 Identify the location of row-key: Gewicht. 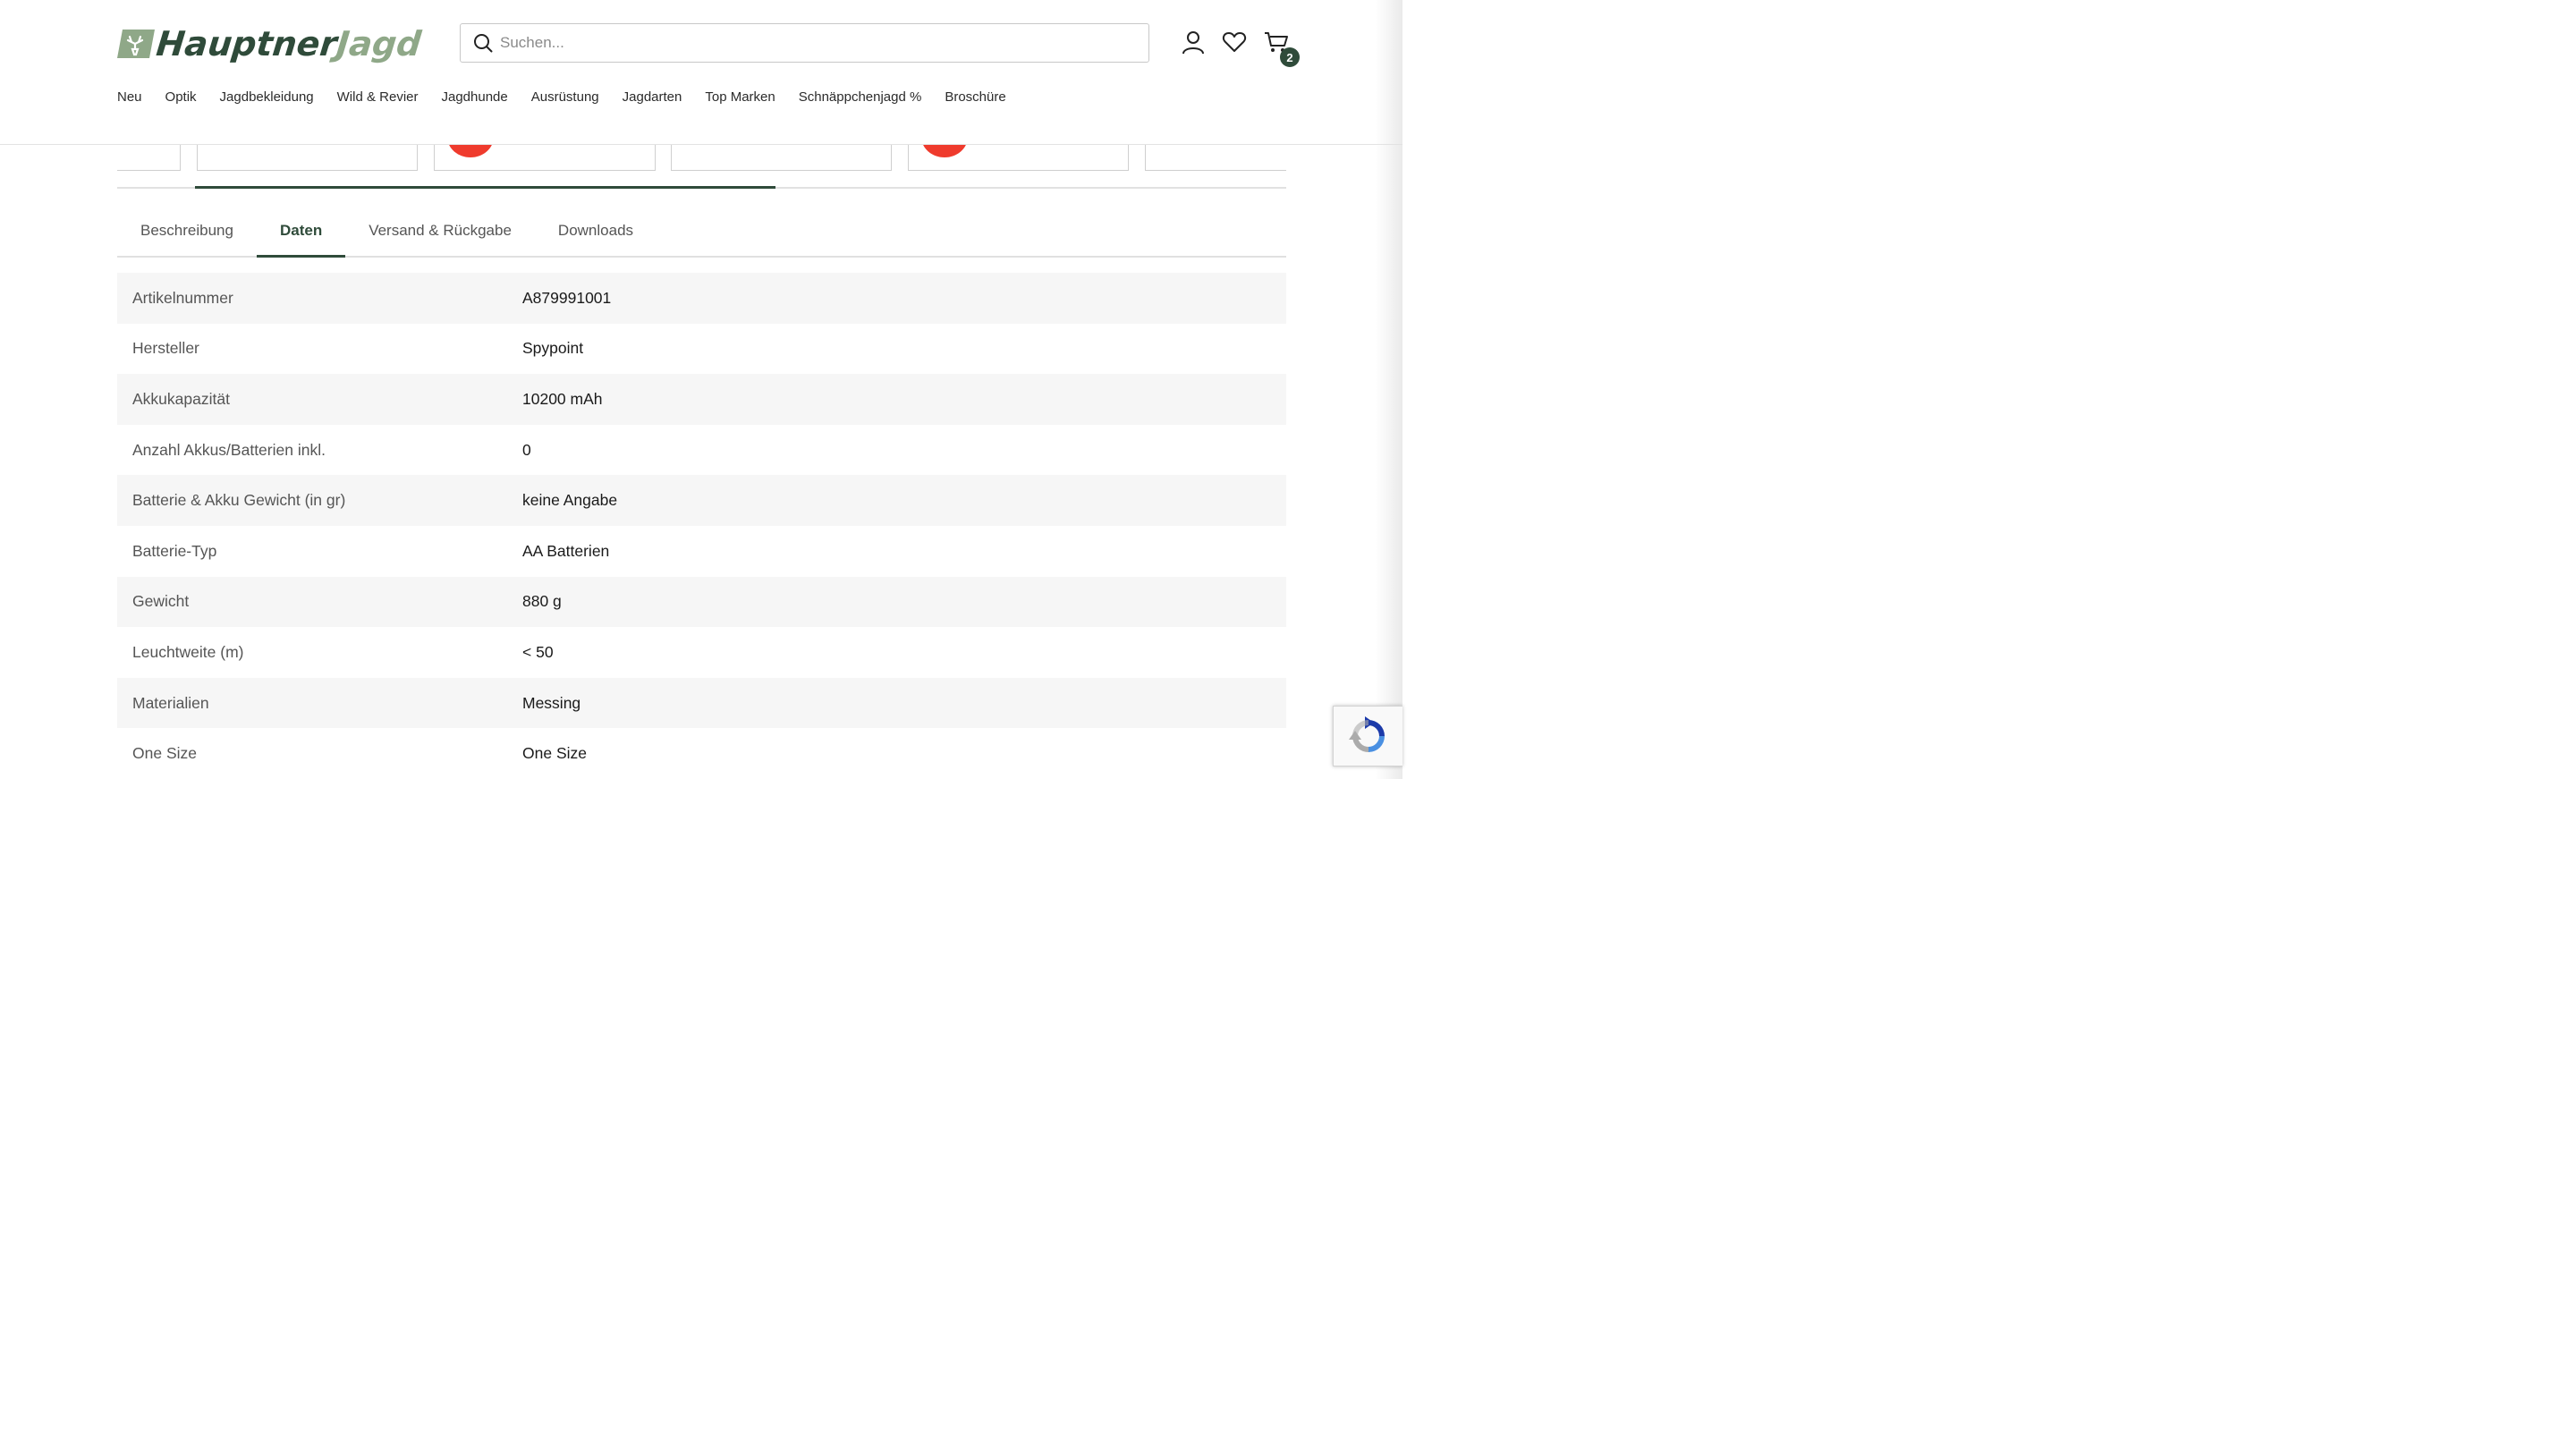
(161, 602).